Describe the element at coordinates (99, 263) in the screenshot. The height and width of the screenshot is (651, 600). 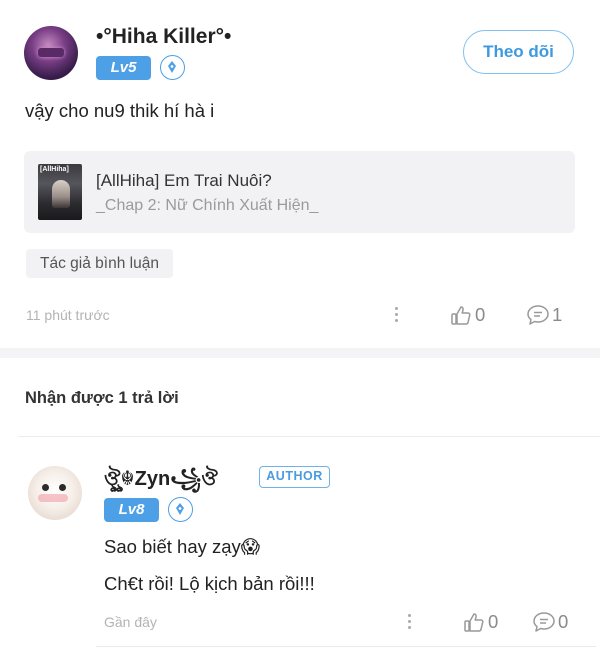
I see `author-comment-tag: Tác giả bình luận` at that location.